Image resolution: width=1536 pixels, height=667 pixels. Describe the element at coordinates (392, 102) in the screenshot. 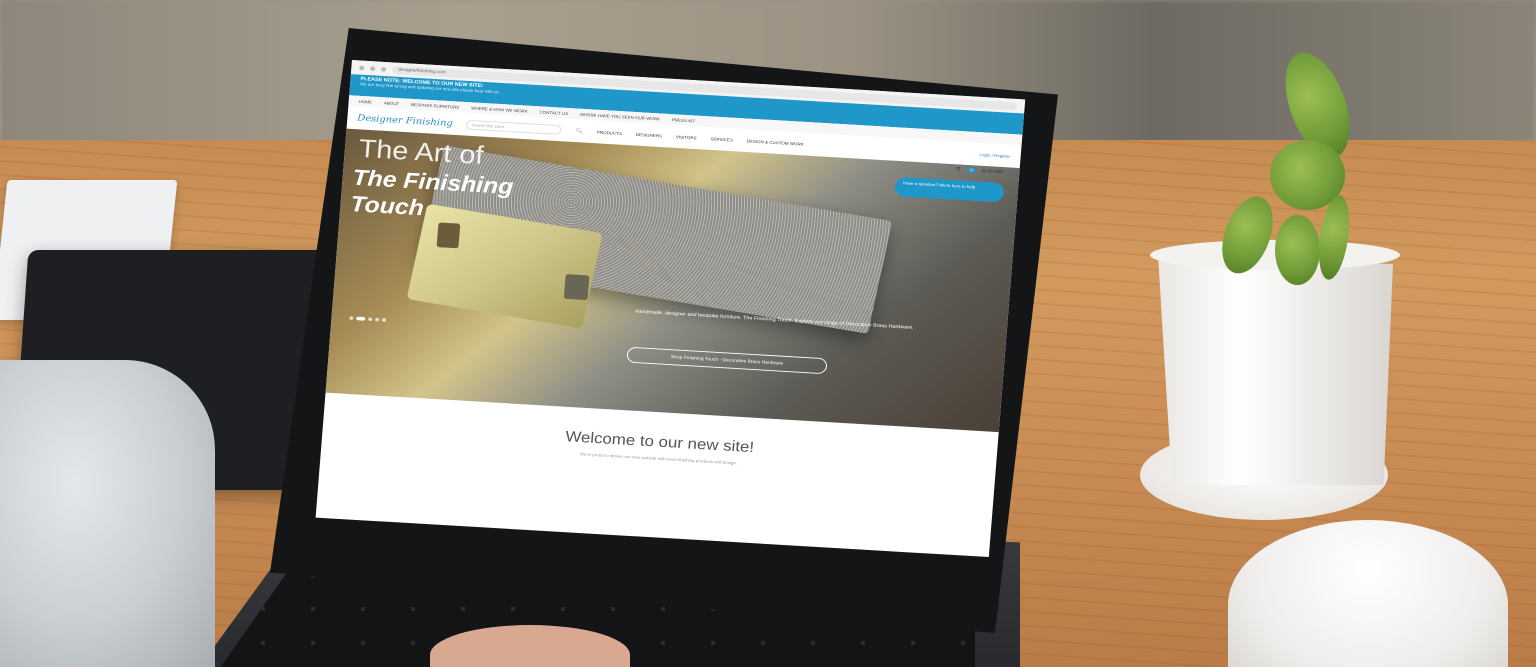

I see `top-nav-item: About` at that location.